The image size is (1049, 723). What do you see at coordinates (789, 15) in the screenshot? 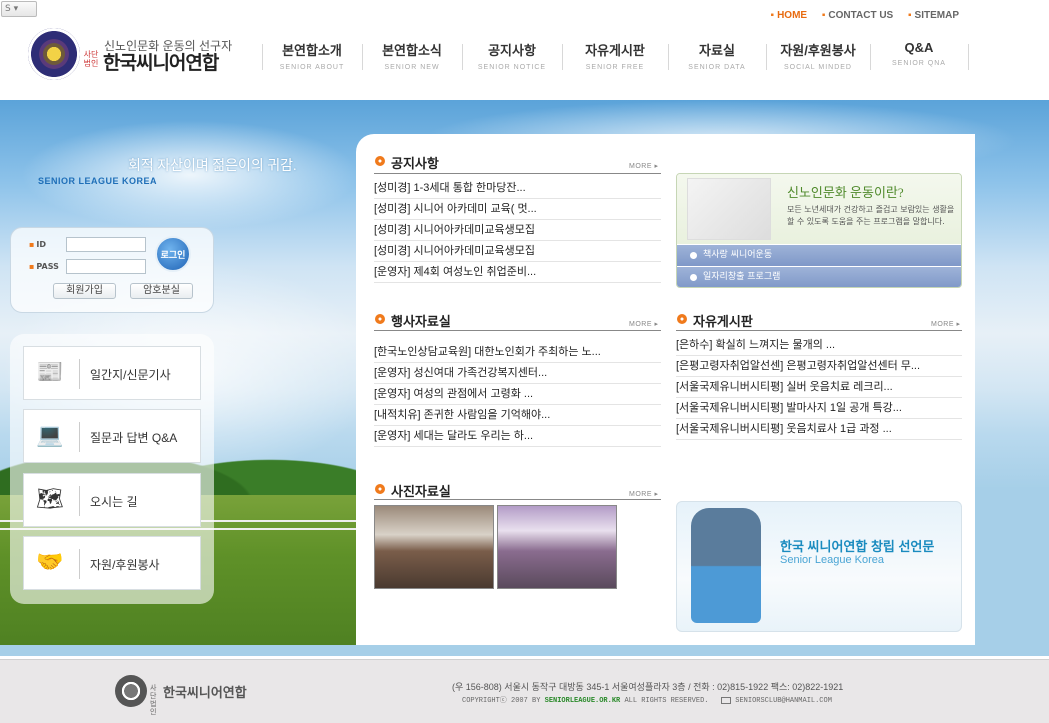
I see `home-link: ▪ HOME` at bounding box center [789, 15].